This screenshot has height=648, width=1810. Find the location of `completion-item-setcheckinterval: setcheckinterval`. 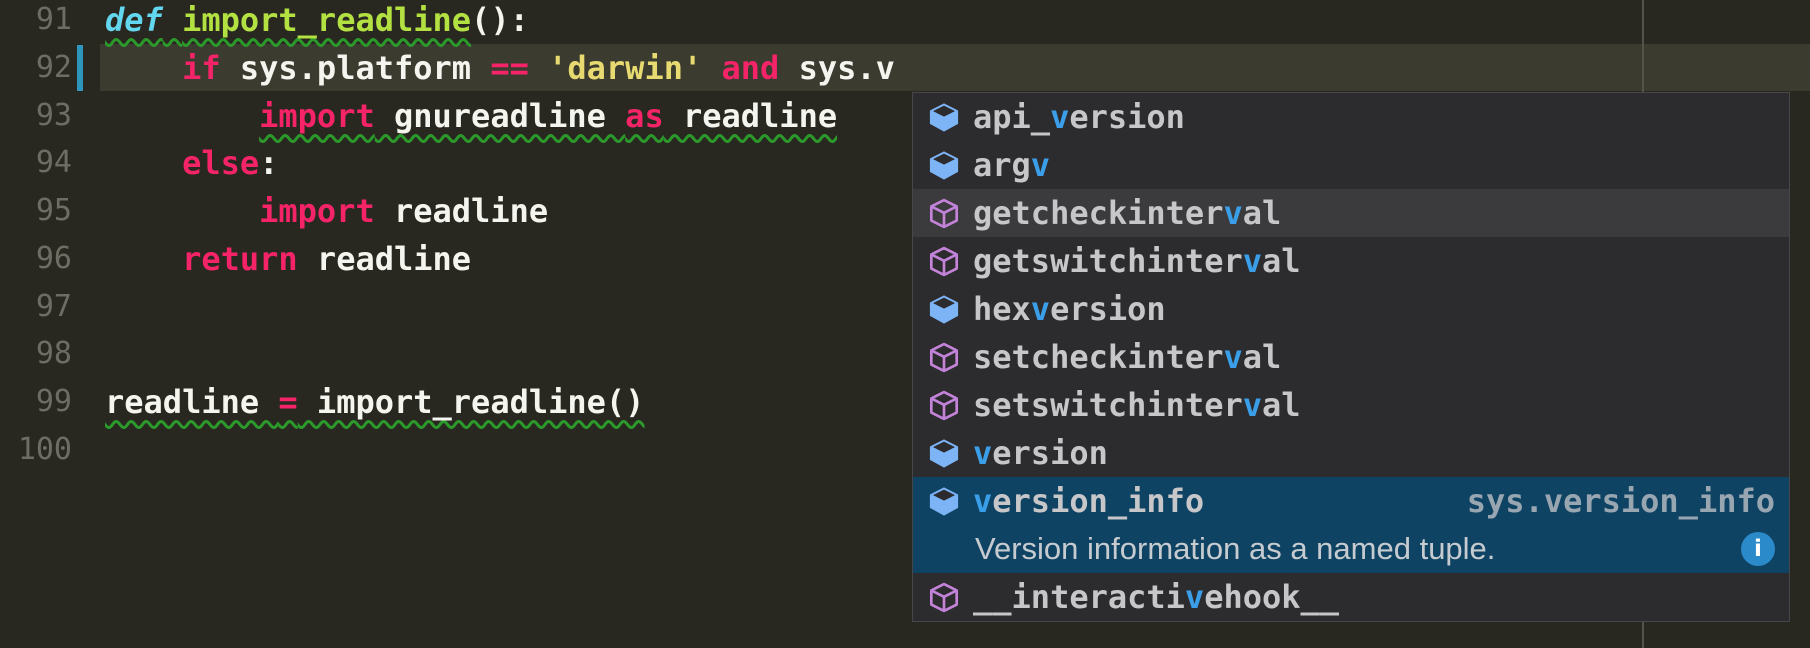

completion-item-setcheckinterval: setcheckinterval is located at coordinates (1351, 357).